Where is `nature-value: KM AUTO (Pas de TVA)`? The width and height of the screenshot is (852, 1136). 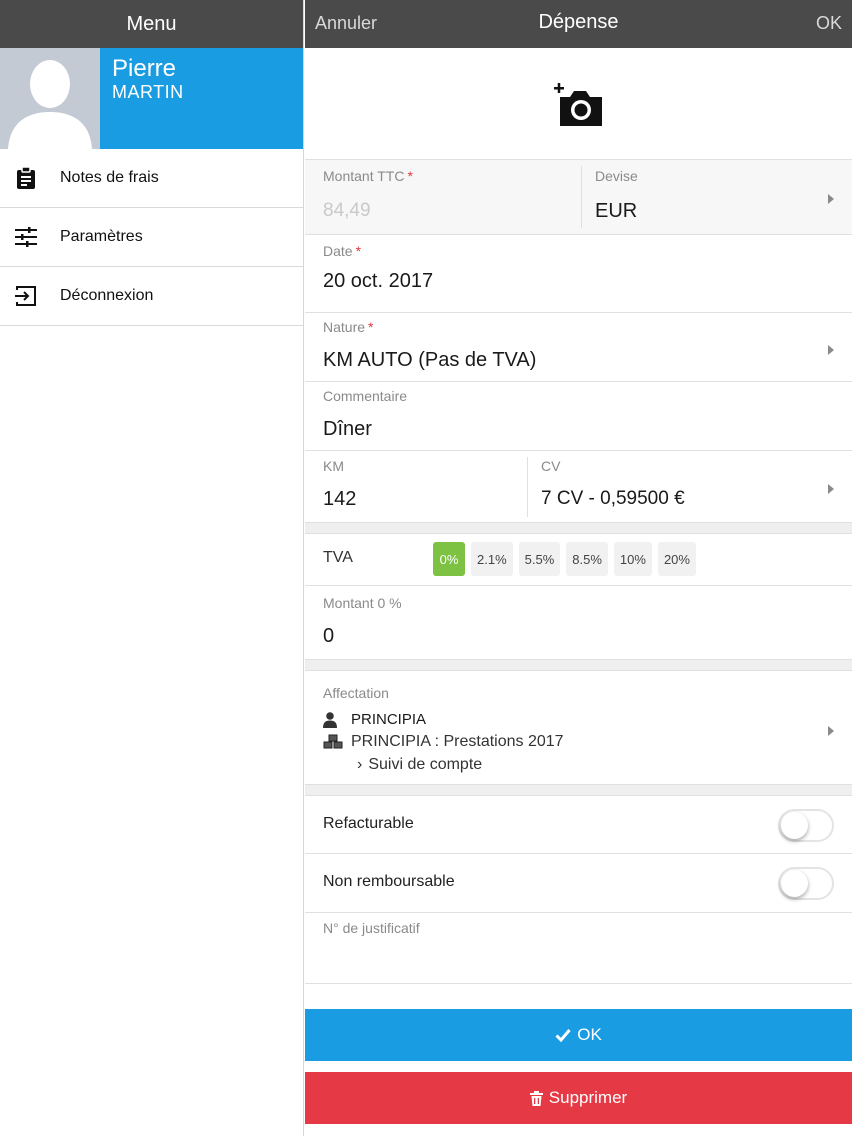
nature-value: KM AUTO (Pas de TVA) is located at coordinates (430, 360).